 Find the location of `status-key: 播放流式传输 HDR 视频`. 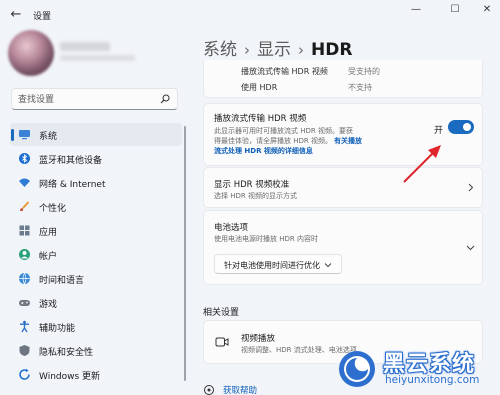

status-key: 播放流式传输 HDR 视频 is located at coordinates (284, 71).